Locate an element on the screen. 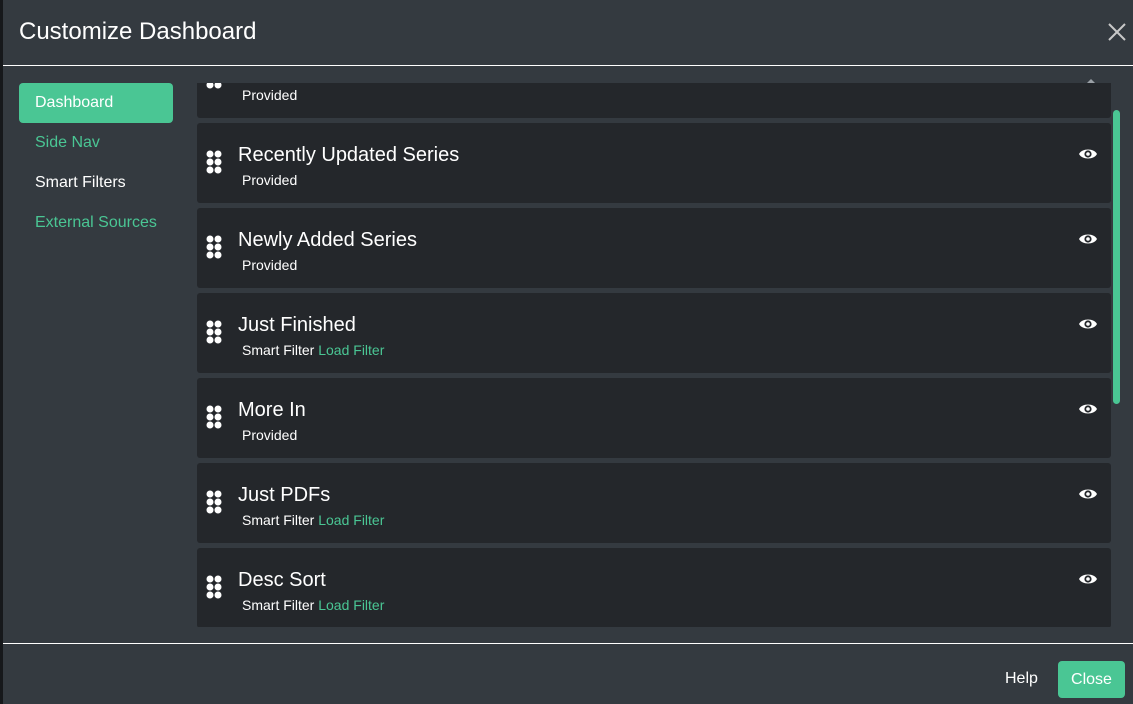 The image size is (1133, 704). stream-row: Just PDFs Smart Filter Load Filter is located at coordinates (654, 503).